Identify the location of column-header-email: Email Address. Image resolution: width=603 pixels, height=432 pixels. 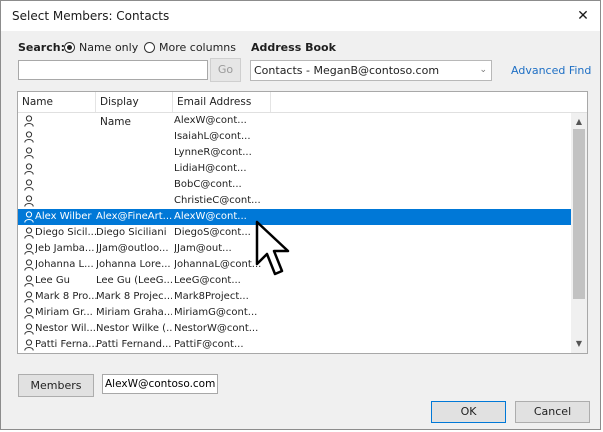
(222, 102).